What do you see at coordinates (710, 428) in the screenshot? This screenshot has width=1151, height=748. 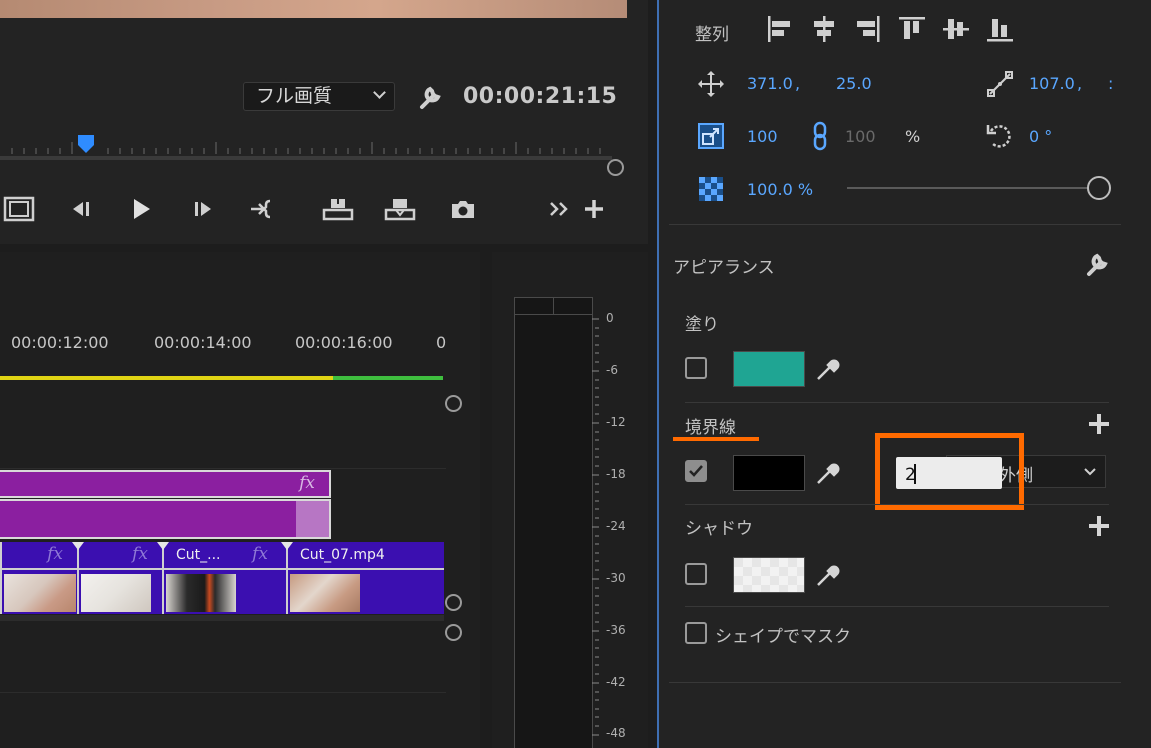 I see `stroke-label: 境界線` at bounding box center [710, 428].